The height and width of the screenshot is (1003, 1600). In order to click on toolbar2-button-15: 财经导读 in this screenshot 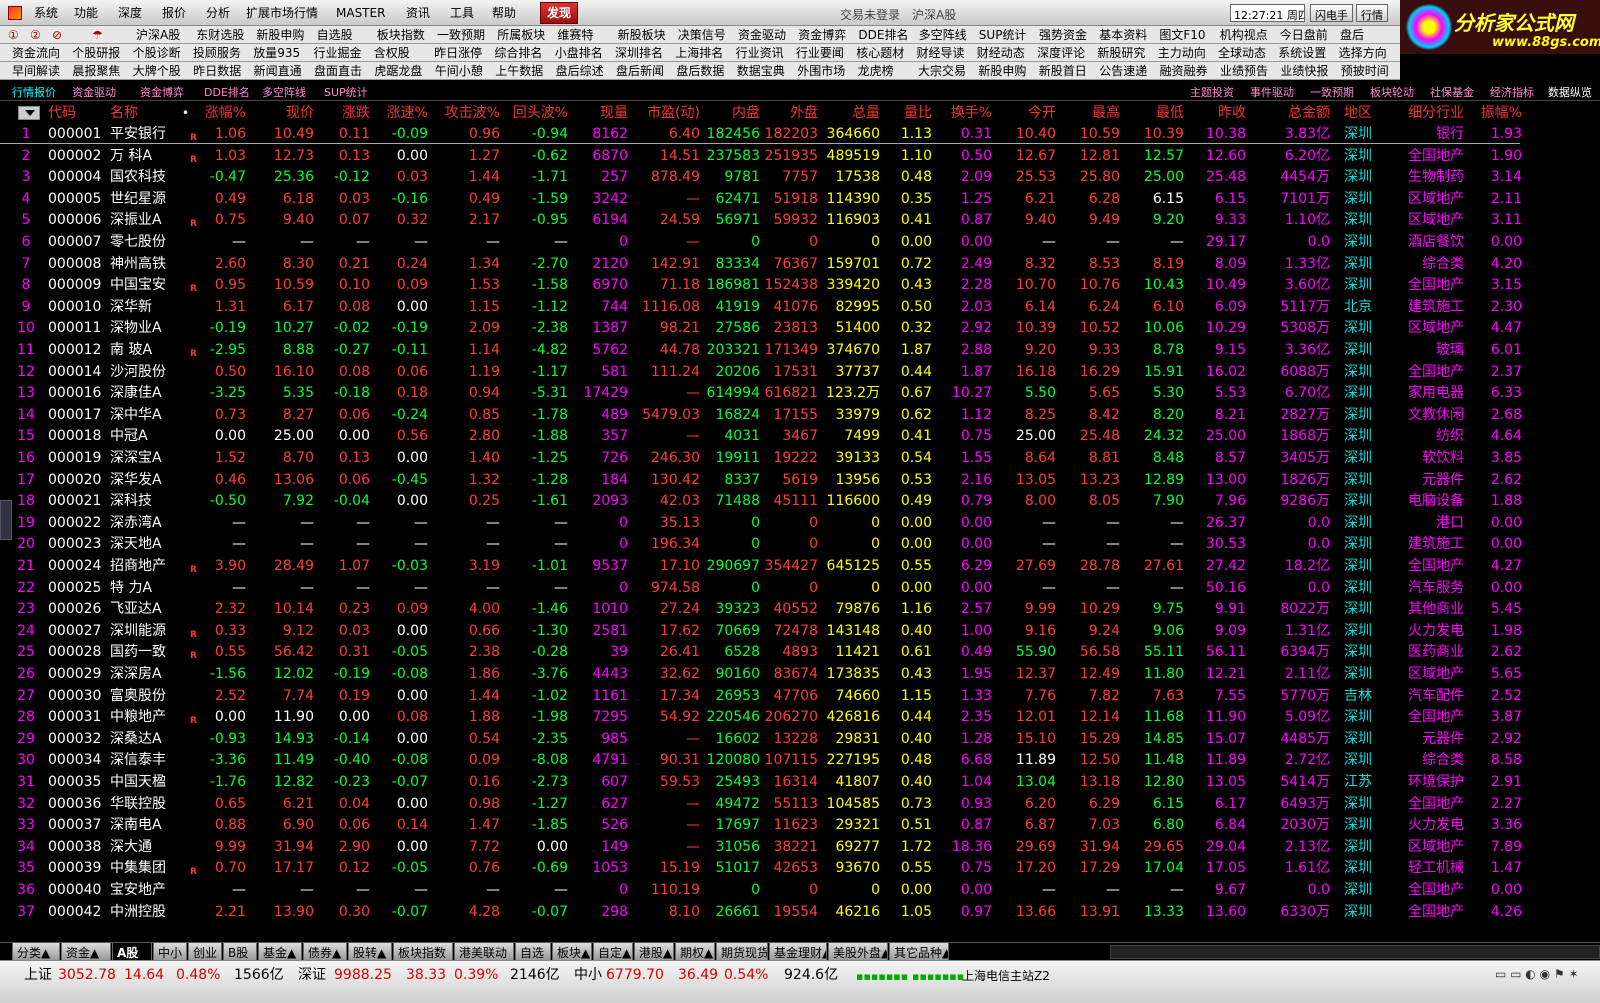, I will do `click(941, 53)`.